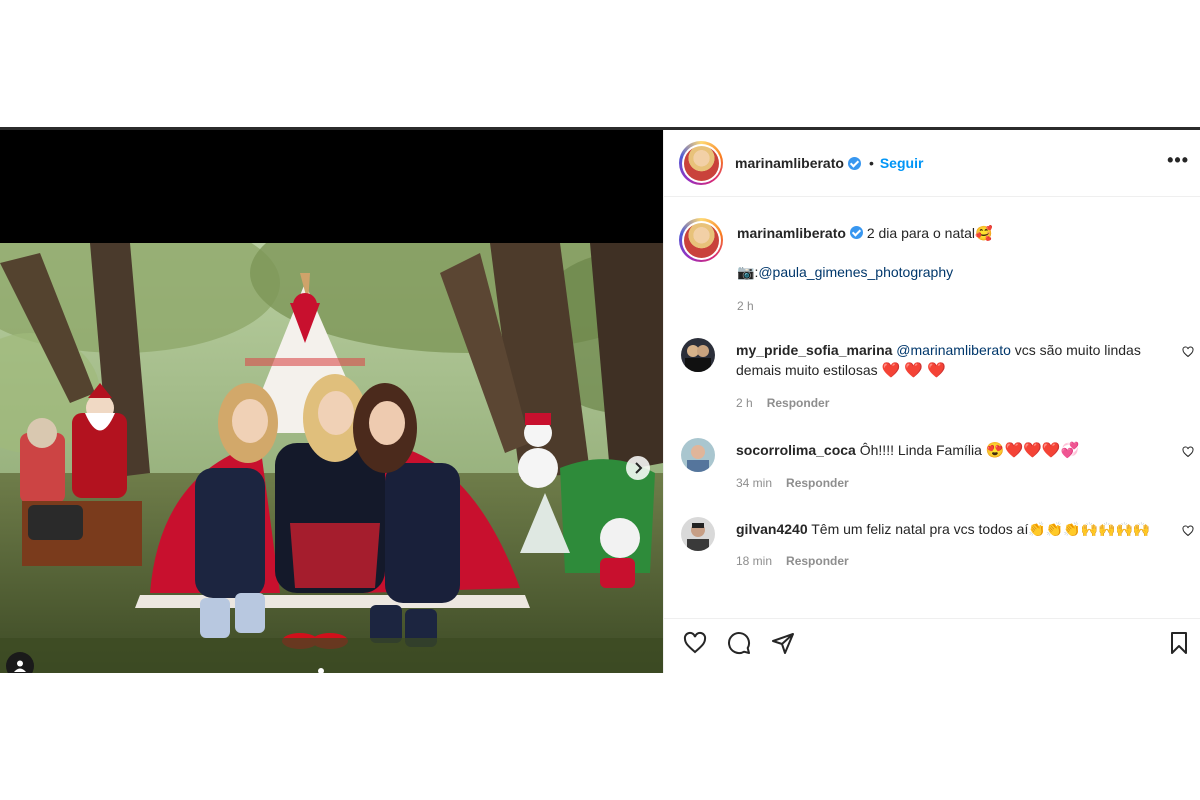  I want to click on comment-time: 2 h, so click(744, 403).